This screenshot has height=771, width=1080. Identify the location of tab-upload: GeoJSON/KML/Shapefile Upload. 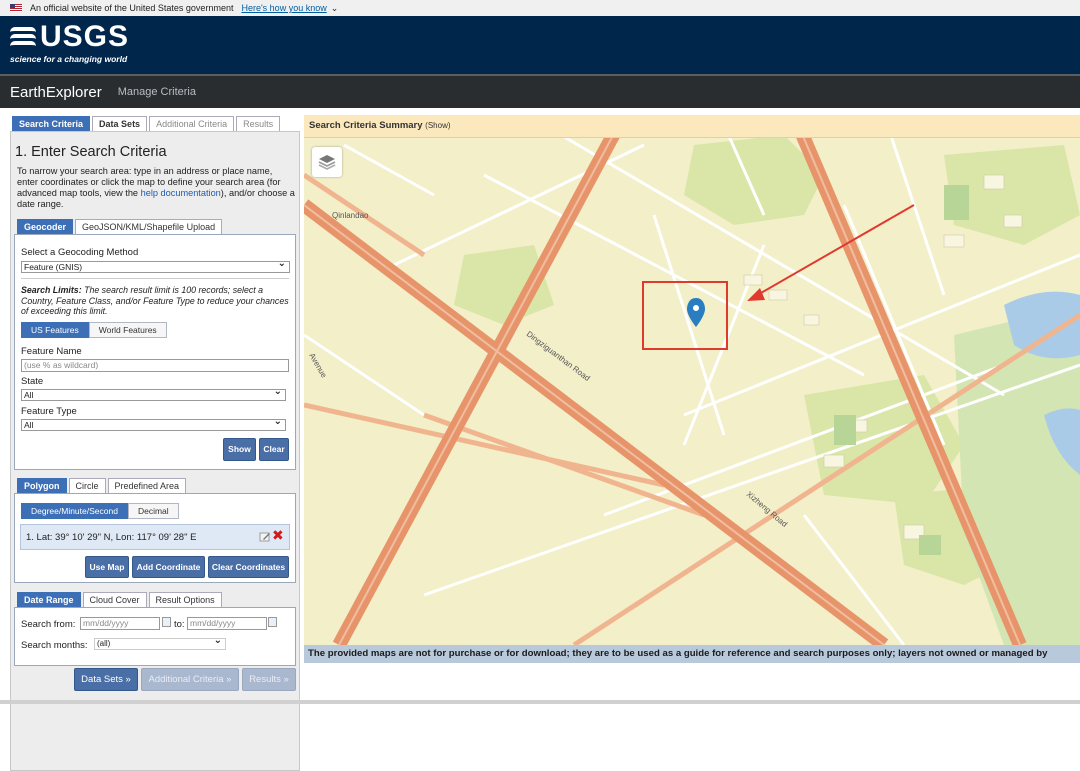
(149, 226).